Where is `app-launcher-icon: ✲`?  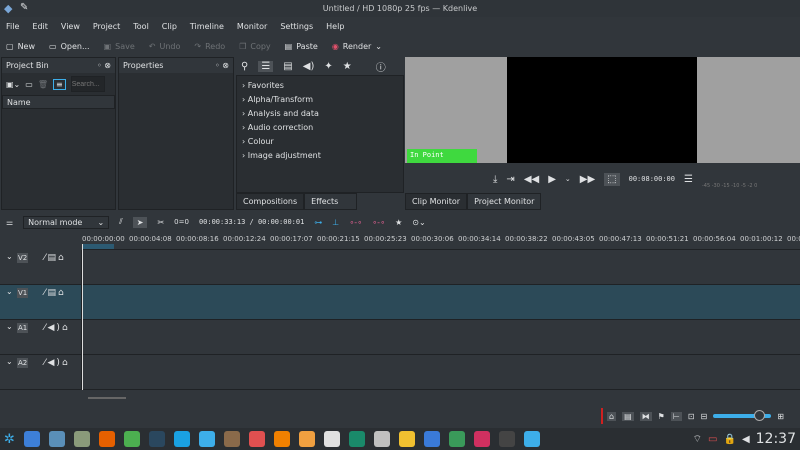 app-launcher-icon: ✲ is located at coordinates (9, 439).